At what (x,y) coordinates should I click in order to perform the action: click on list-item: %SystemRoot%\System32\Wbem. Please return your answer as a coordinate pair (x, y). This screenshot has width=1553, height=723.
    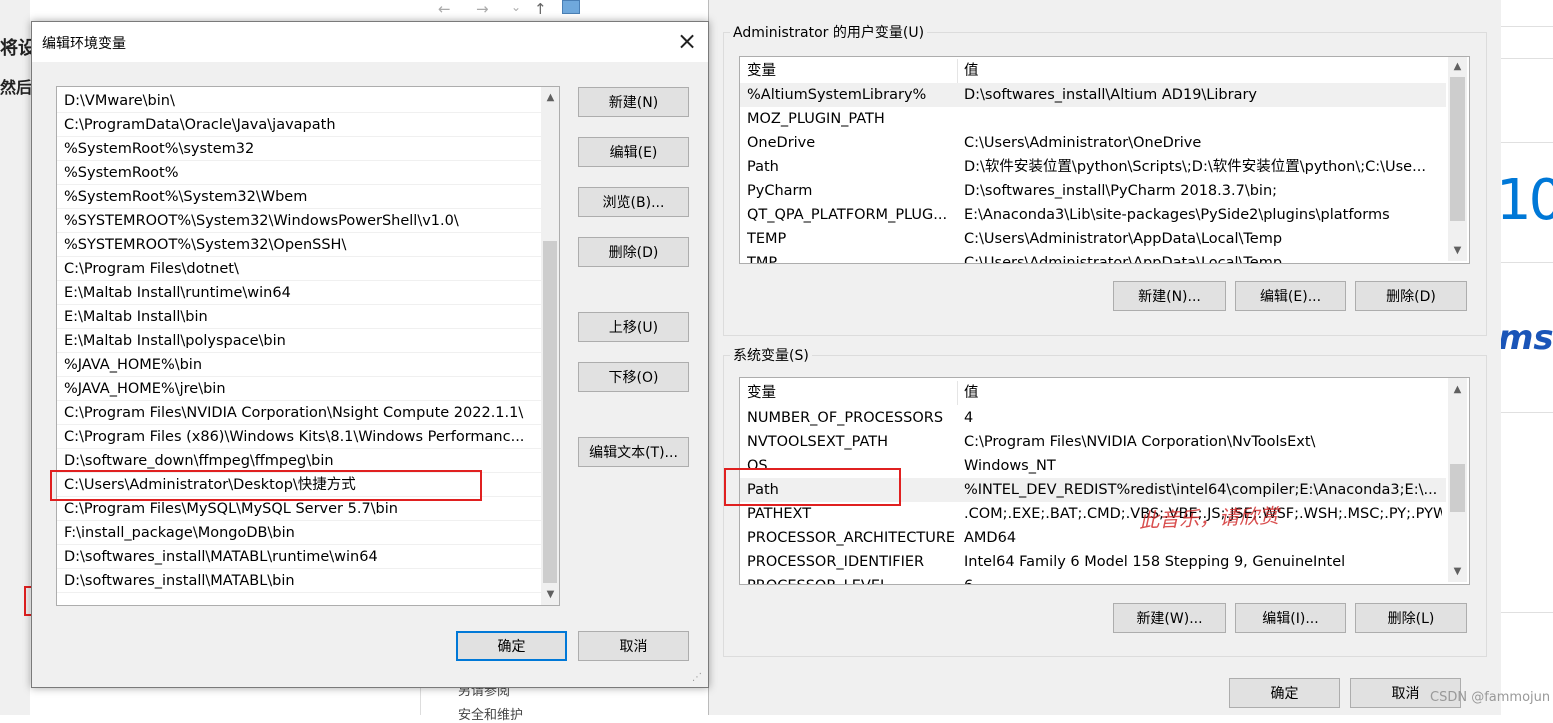
    Looking at the image, I should click on (299, 197).